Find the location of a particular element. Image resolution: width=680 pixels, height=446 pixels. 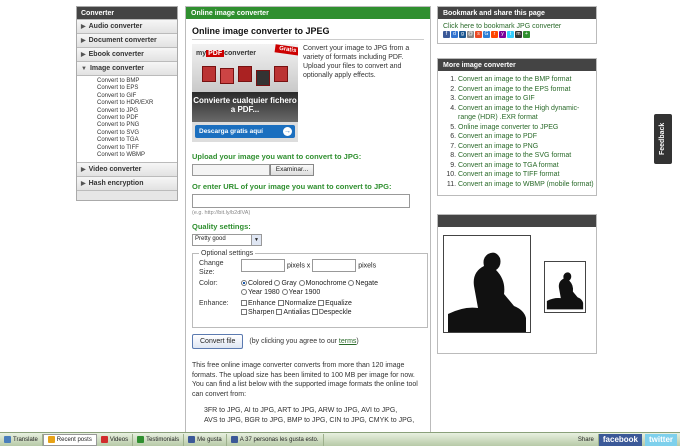

radio-negate is located at coordinates (351, 283).